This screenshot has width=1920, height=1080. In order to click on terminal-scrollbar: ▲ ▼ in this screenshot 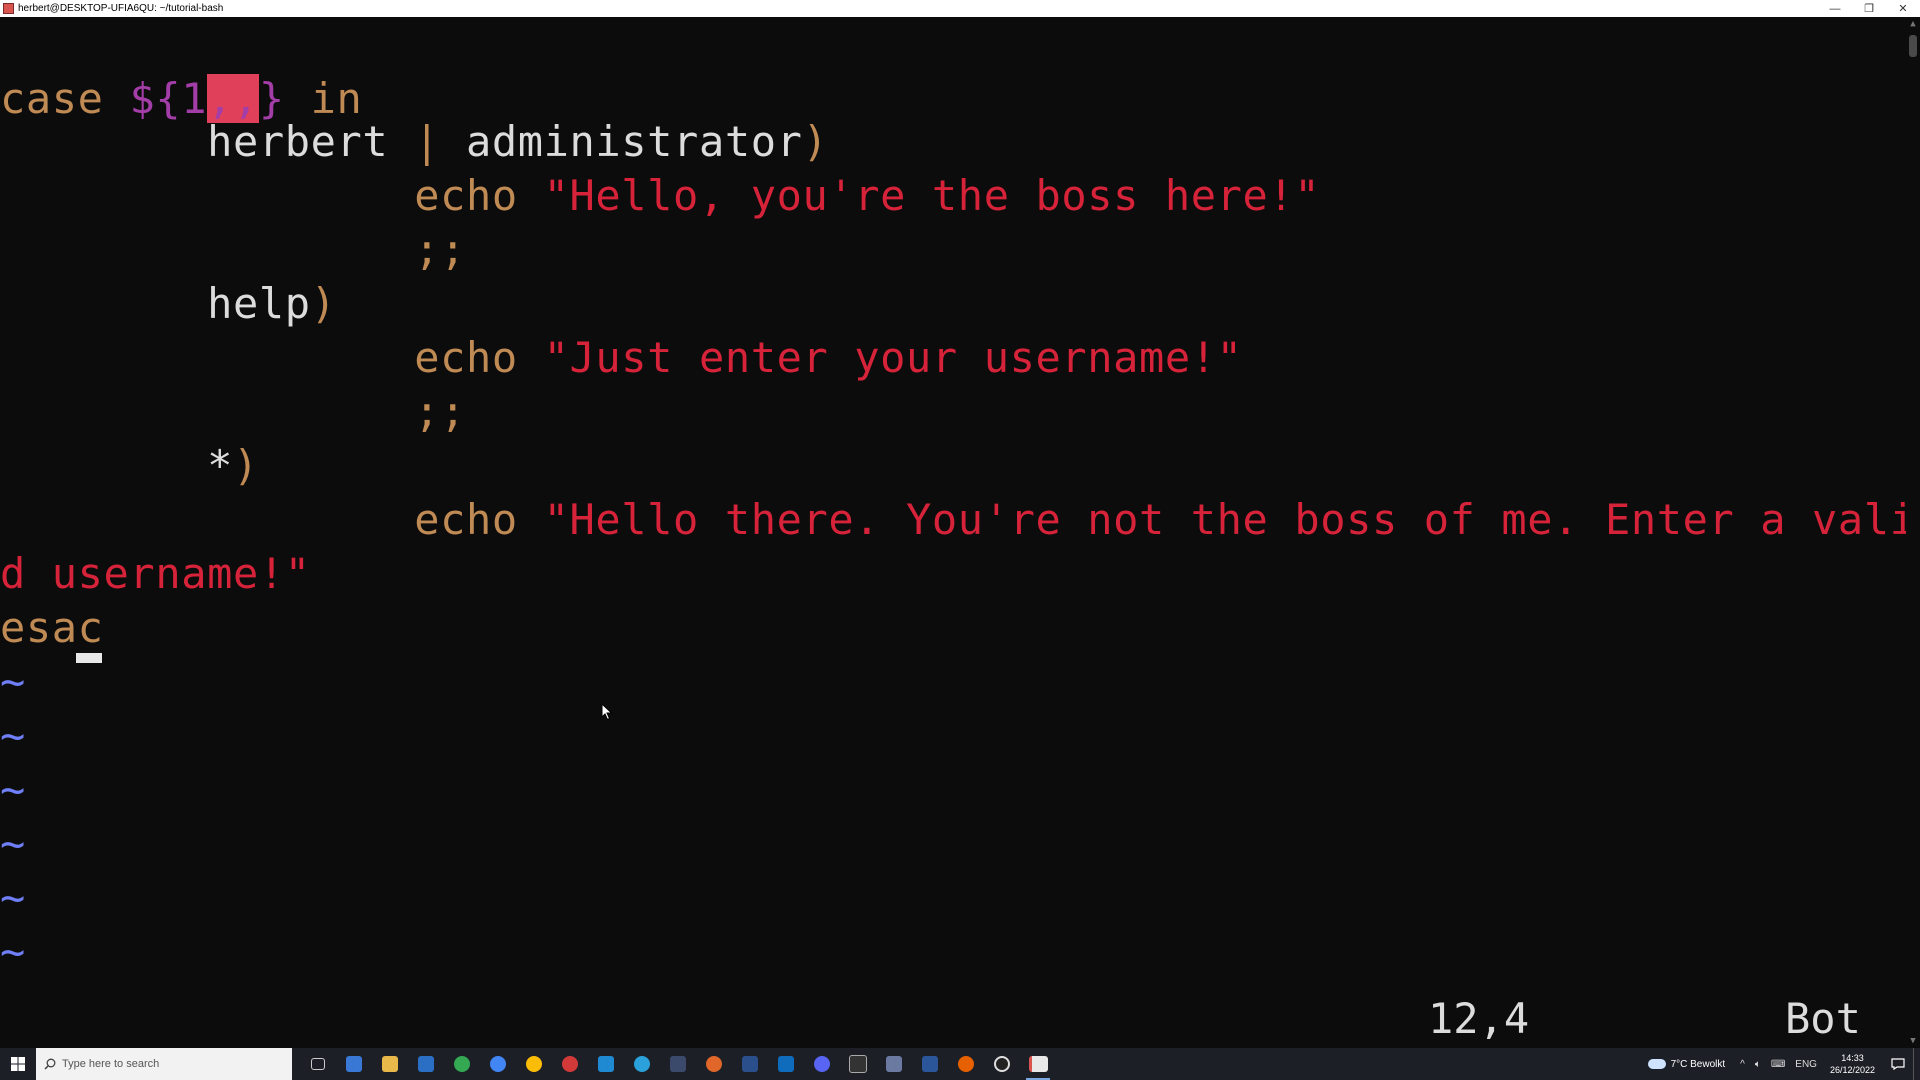, I will do `click(1913, 532)`.